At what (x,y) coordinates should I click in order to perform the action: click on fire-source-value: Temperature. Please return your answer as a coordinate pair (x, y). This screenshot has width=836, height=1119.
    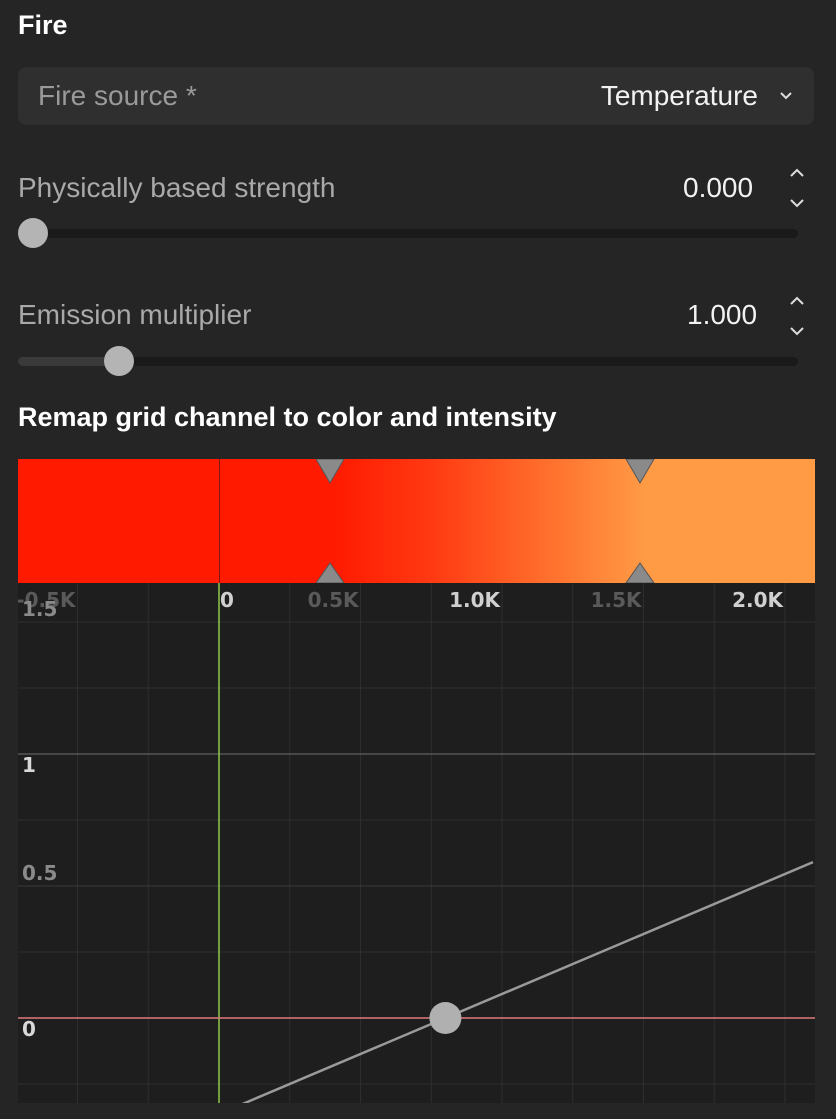
    Looking at the image, I should click on (679, 95).